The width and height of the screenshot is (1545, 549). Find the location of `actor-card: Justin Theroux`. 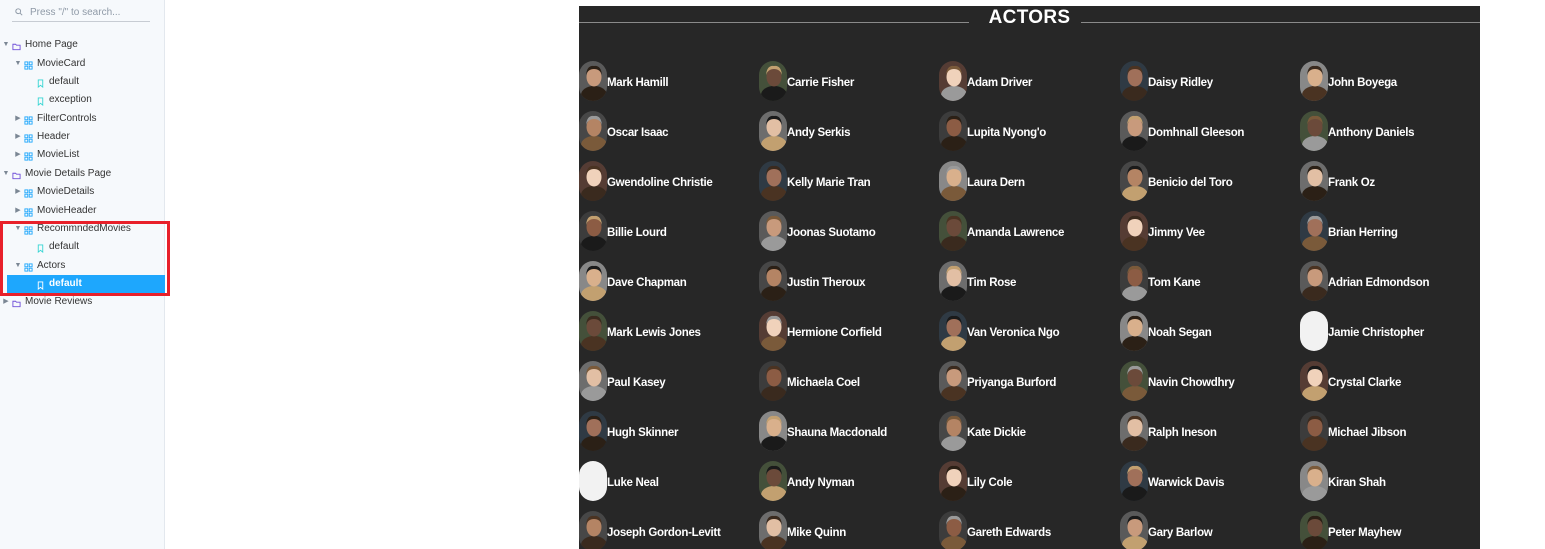

actor-card: Justin Theroux is located at coordinates (848, 281).